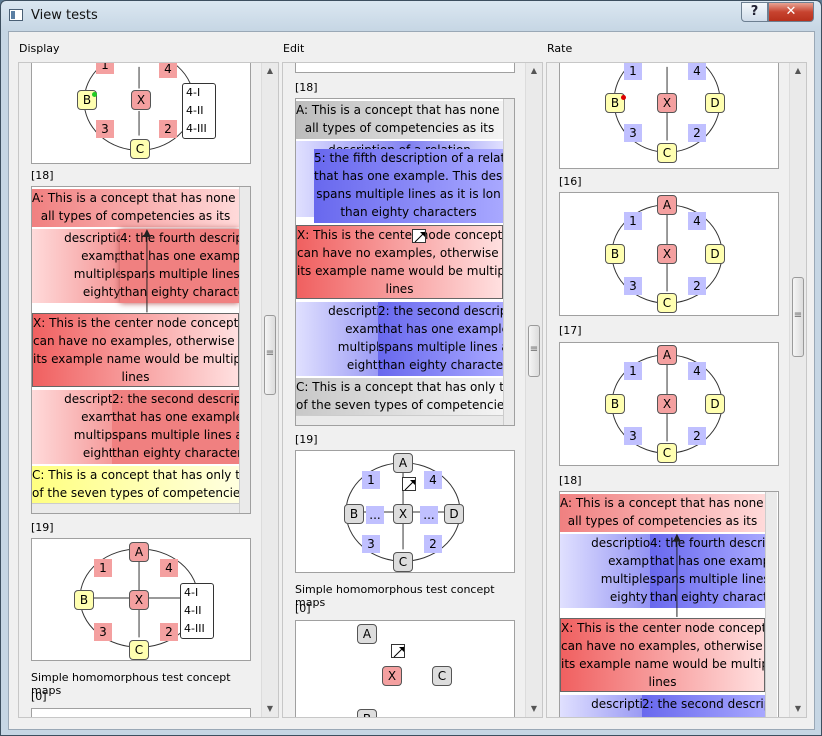  What do you see at coordinates (39, 696) in the screenshot?
I see `display-index: [0]` at bounding box center [39, 696].